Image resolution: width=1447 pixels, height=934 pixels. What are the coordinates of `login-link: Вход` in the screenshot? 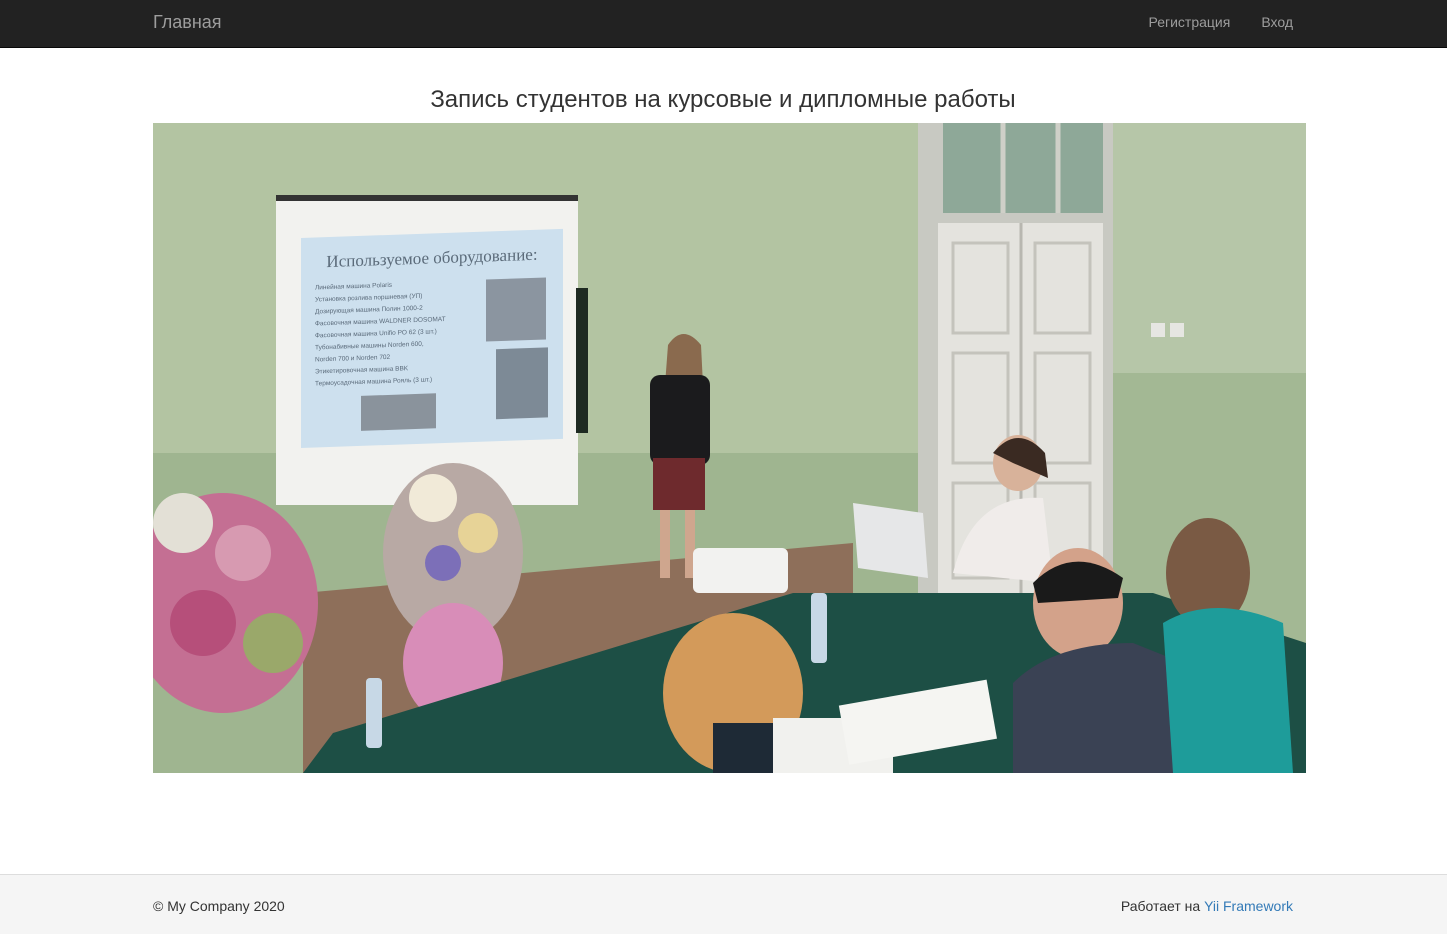 It's located at (1277, 22).